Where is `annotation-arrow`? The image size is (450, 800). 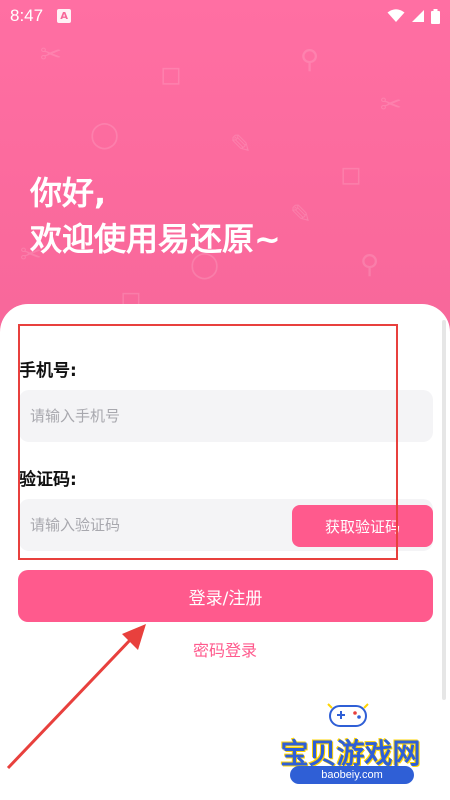 annotation-arrow is located at coordinates (76, 697).